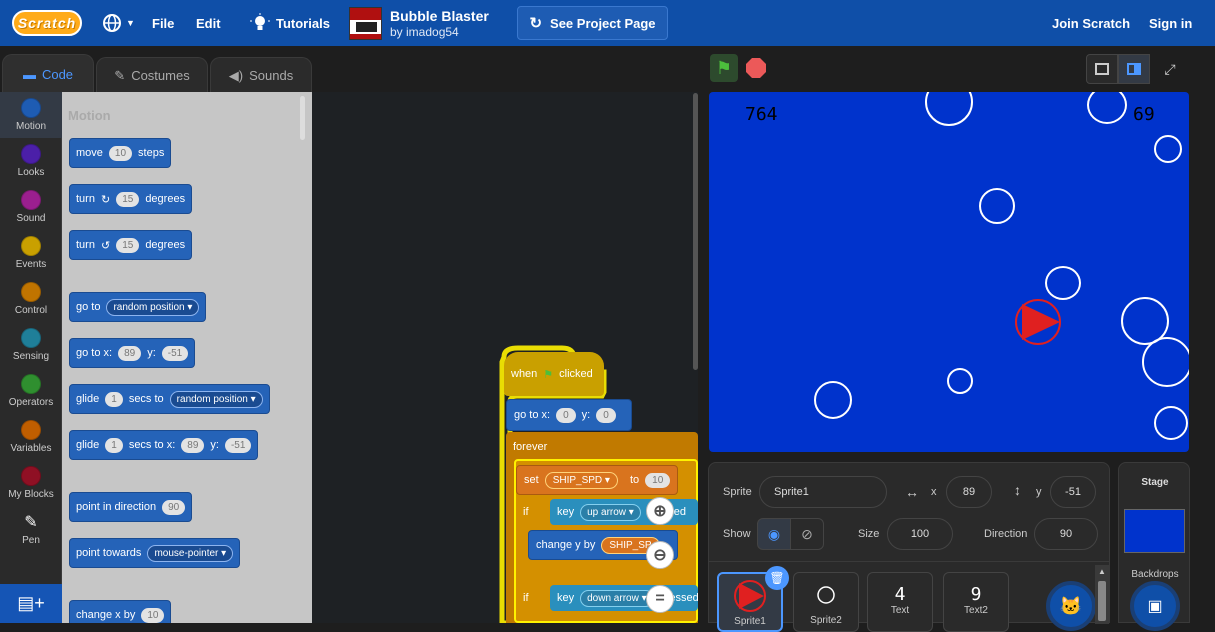 The width and height of the screenshot is (1215, 632). What do you see at coordinates (31, 603) in the screenshot?
I see `add-extension-button: ▤+` at bounding box center [31, 603].